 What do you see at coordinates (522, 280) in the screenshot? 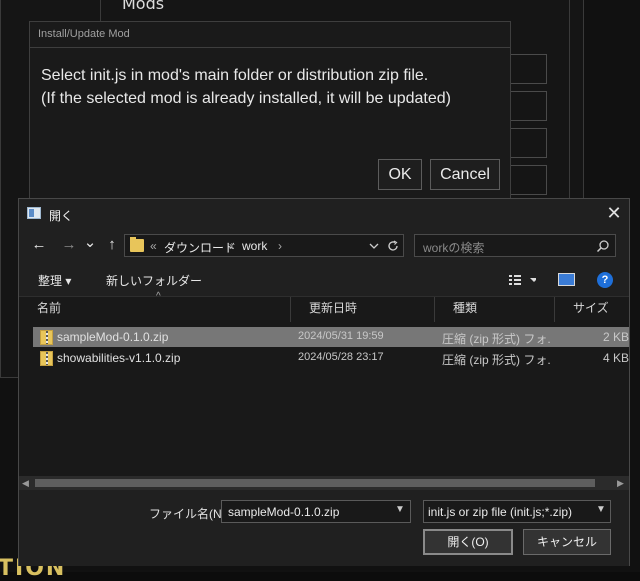
I see `change-view-icon` at bounding box center [522, 280].